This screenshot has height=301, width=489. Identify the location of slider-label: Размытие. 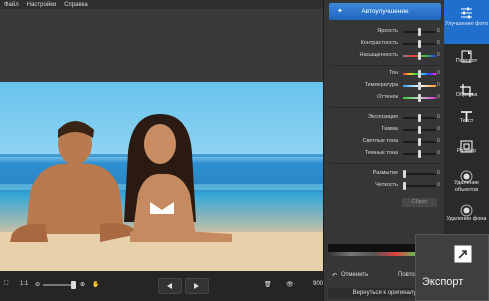
(385, 173).